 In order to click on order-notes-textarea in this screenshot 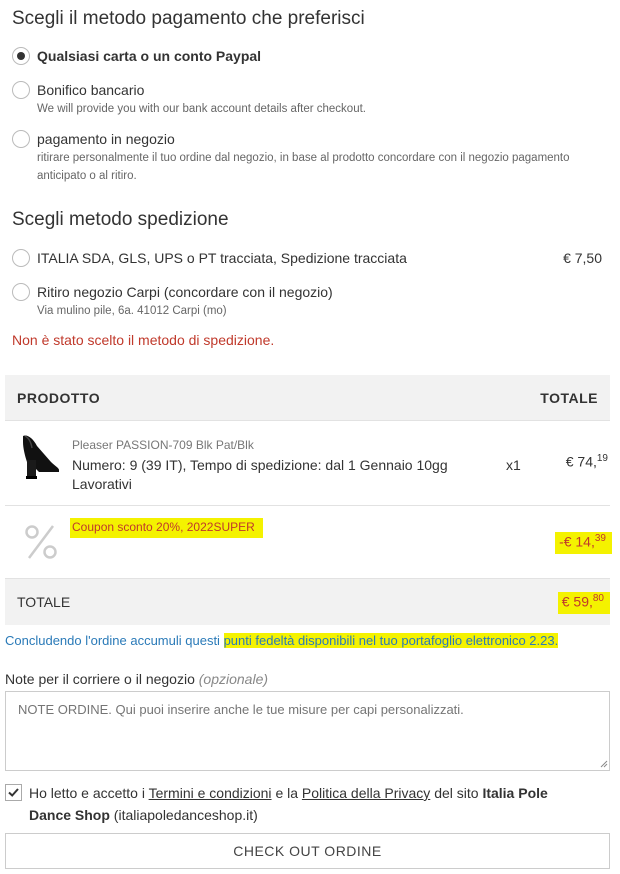, I will do `click(307, 731)`.